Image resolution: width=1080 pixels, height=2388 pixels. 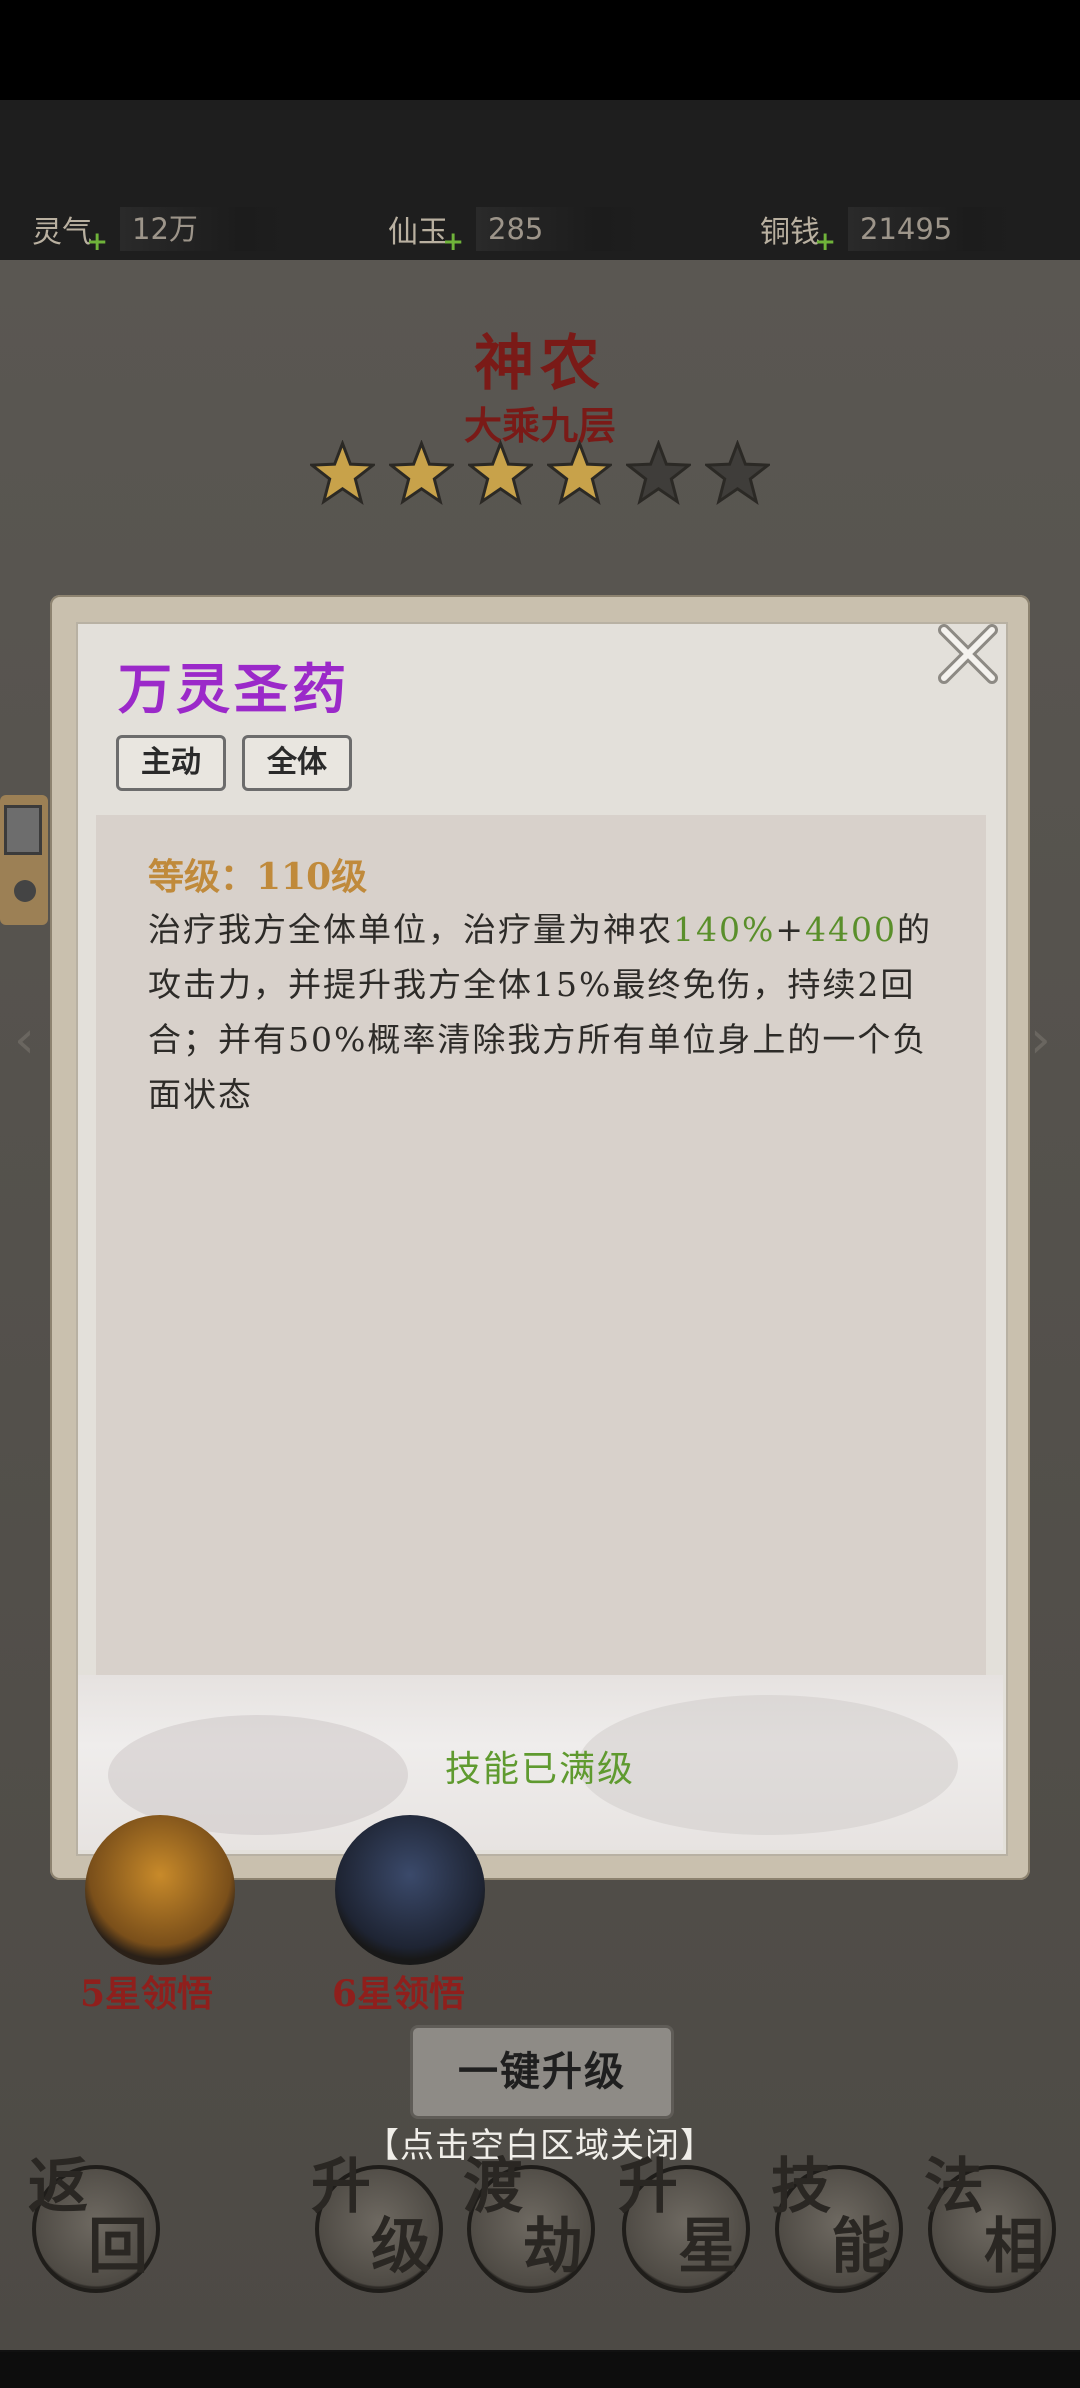 What do you see at coordinates (539, 1769) in the screenshot?
I see `max-level-status: 技能已满级` at bounding box center [539, 1769].